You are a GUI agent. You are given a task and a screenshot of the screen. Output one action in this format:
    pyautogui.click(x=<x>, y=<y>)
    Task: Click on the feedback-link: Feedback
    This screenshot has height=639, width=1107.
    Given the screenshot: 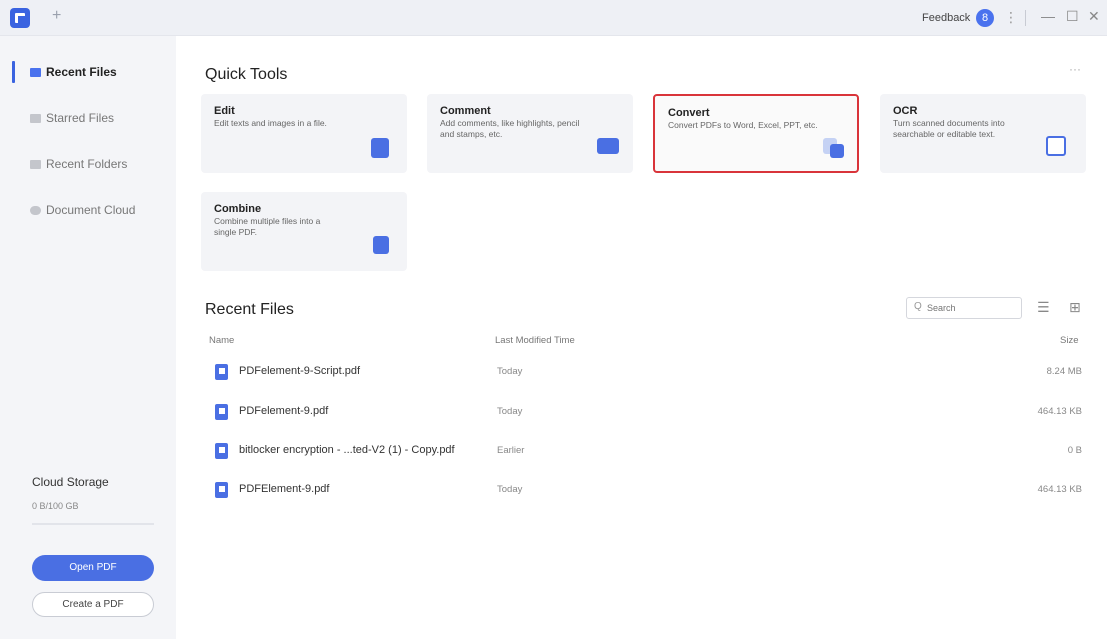 What is the action you would take?
    pyautogui.click(x=946, y=18)
    